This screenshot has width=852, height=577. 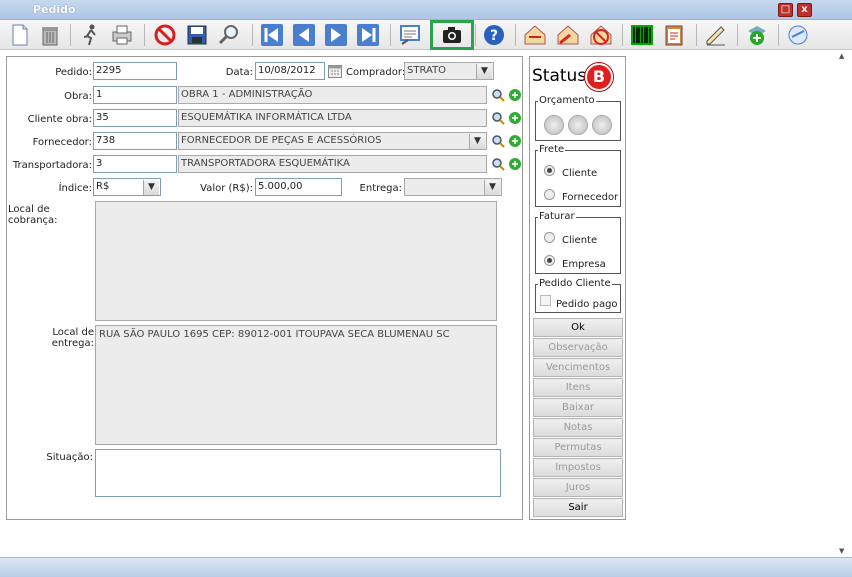 I want to click on cliente-code-input: 35, so click(x=135, y=118).